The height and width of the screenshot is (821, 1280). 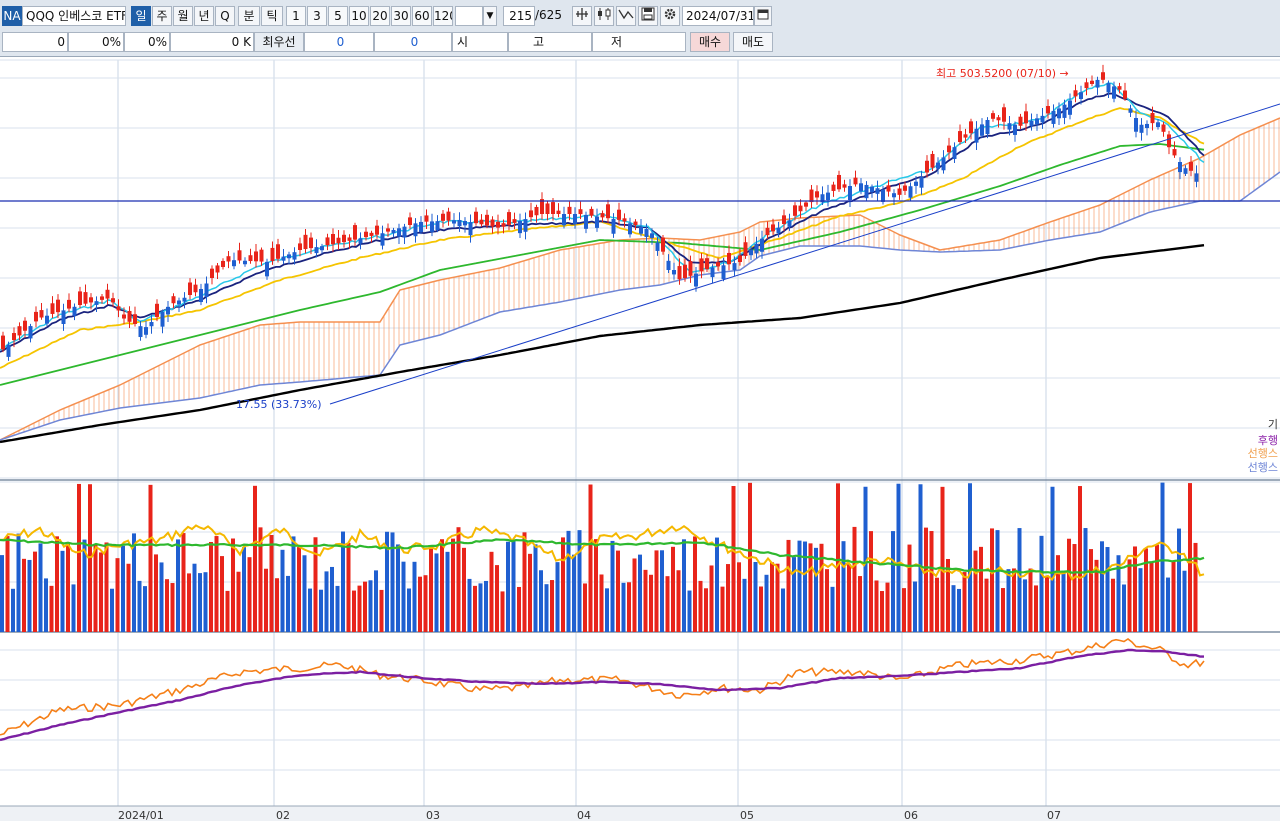 I want to click on count-total-label: /625, so click(x=548, y=15).